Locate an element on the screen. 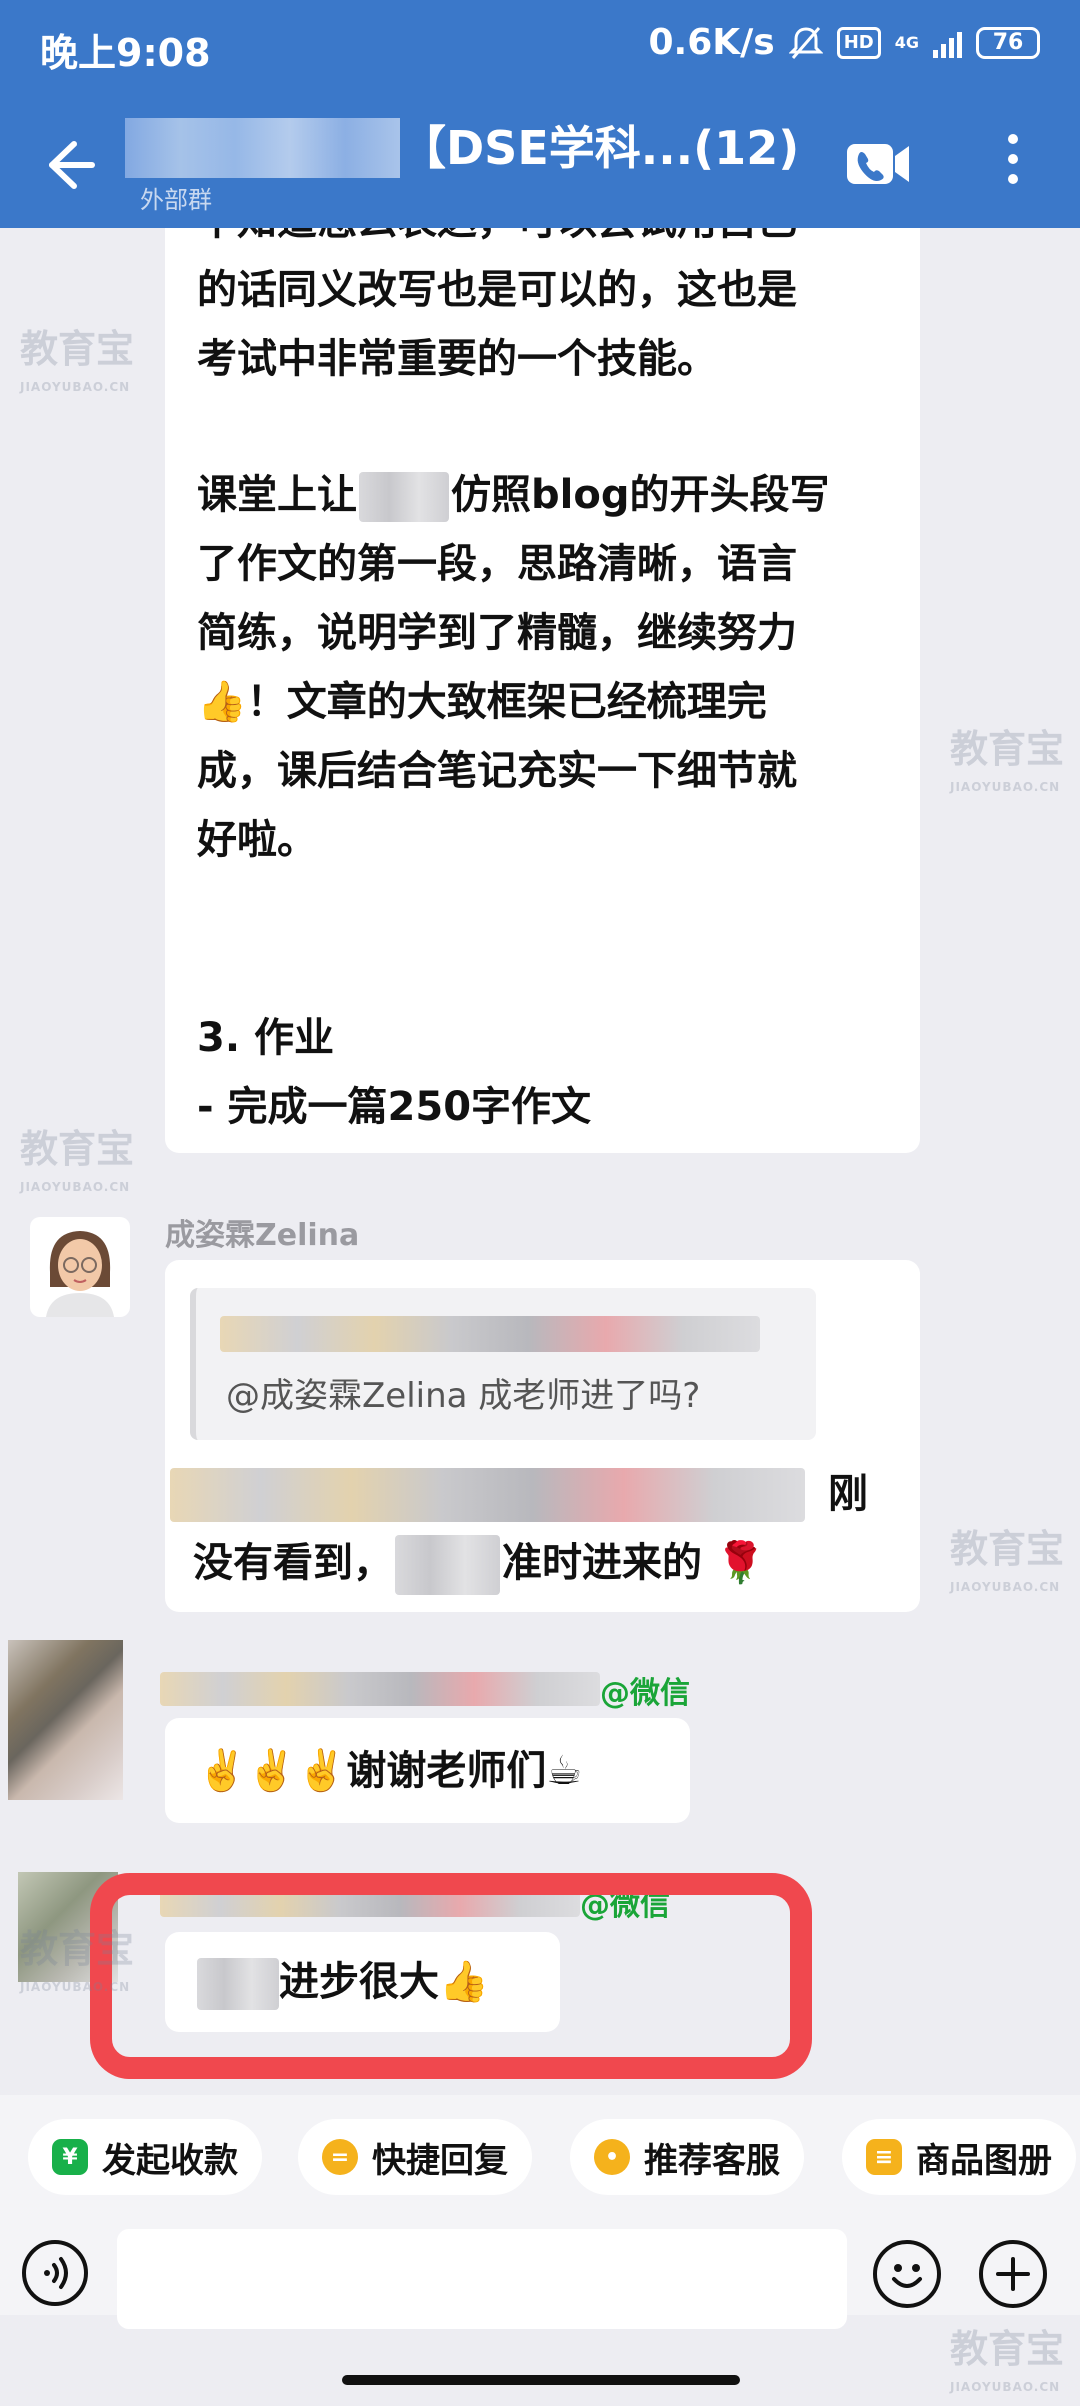 This screenshot has height=2406, width=1080. nav-bar: 【DSE学科...(12) 外部群 is located at coordinates (540, 162).